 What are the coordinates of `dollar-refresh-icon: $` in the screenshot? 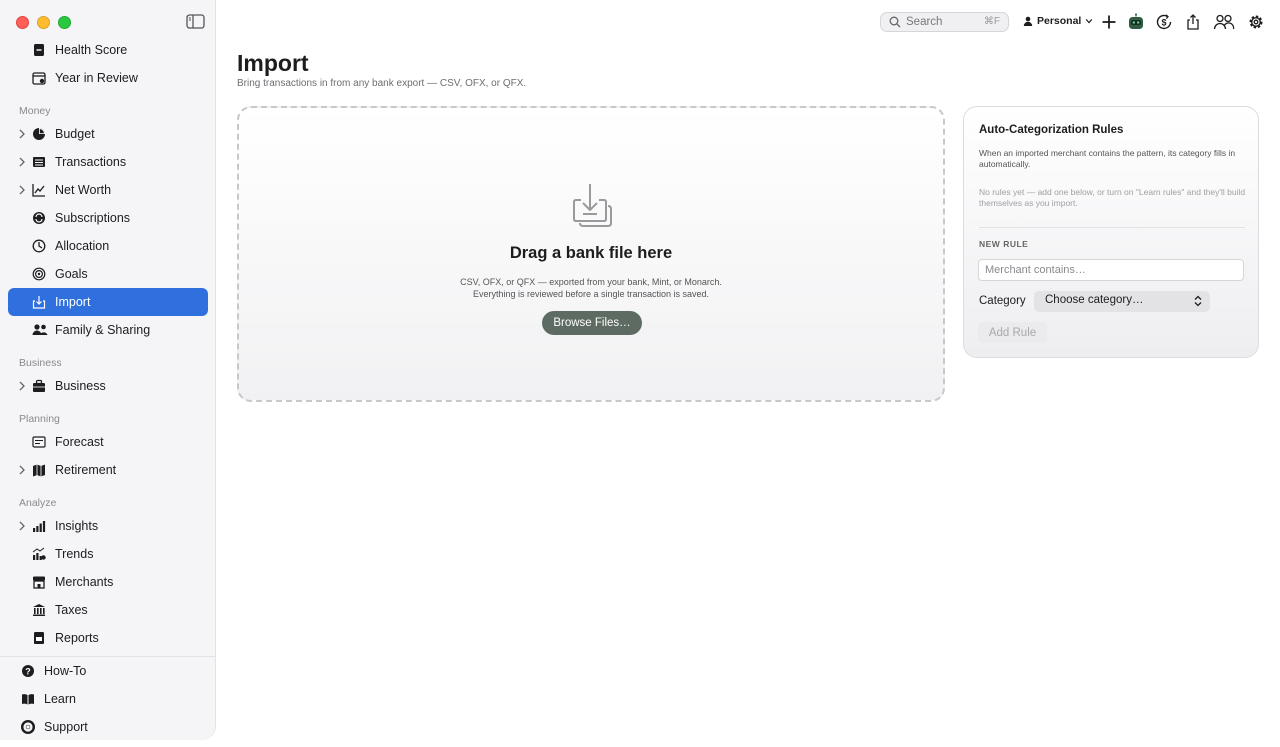 It's located at (1164, 22).